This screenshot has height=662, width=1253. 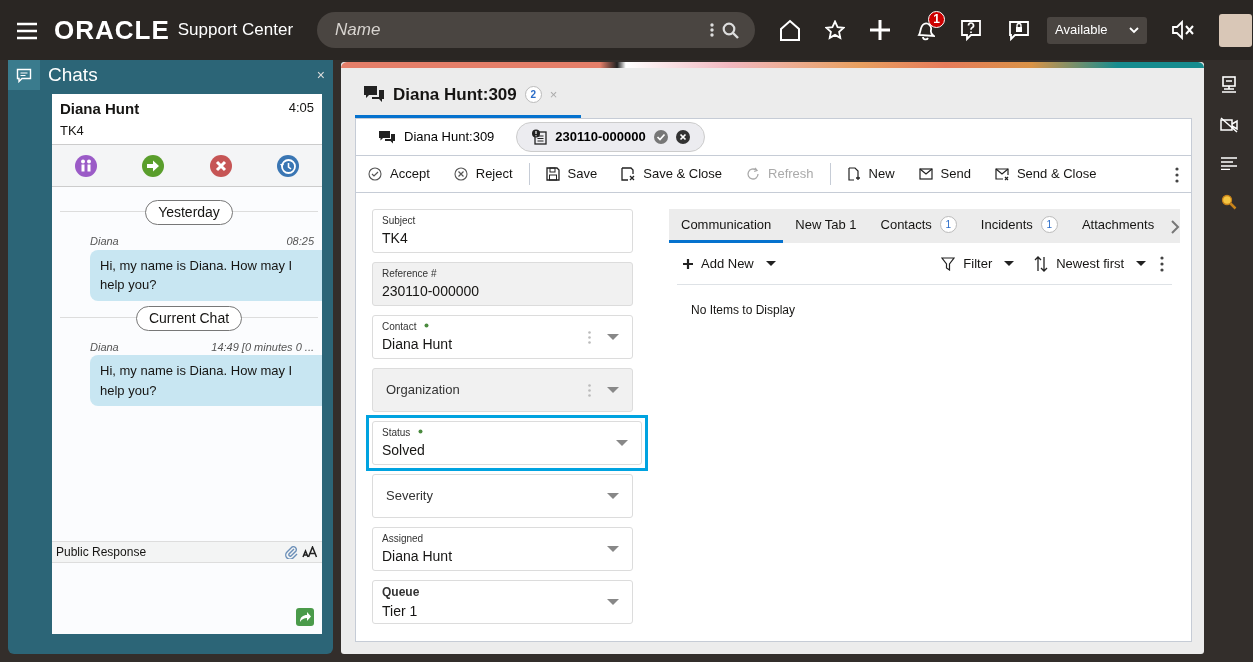 I want to click on input-field: Reference # 230110-000000, so click(x=502, y=284).